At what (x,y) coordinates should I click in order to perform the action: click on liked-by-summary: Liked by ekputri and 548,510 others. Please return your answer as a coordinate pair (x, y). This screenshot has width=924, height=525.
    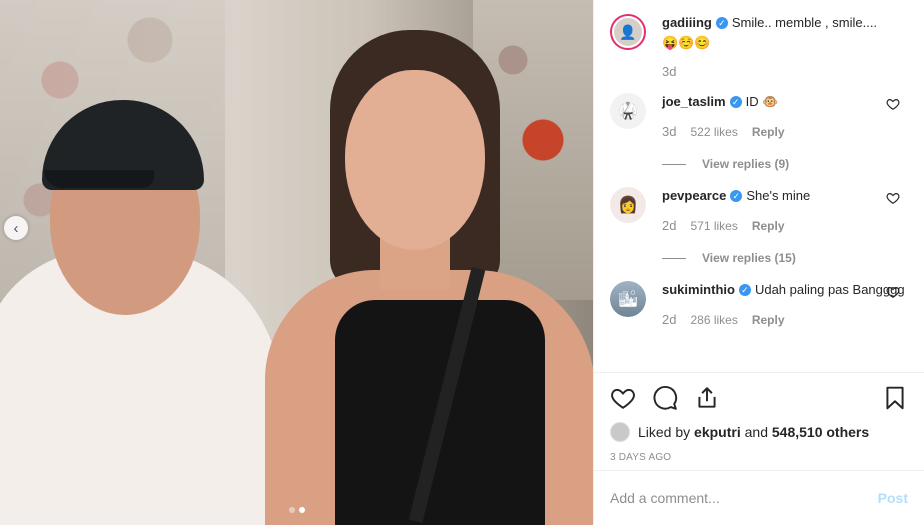
    Looking at the image, I should click on (759, 432).